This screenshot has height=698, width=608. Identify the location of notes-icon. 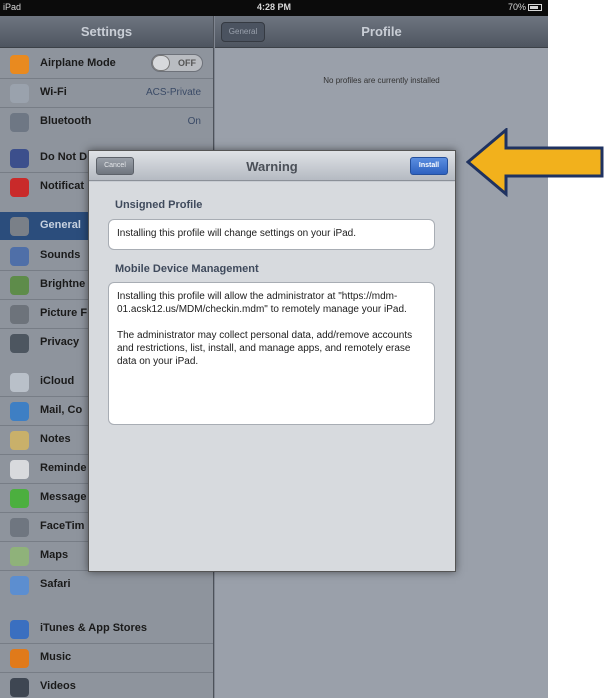
(19, 440).